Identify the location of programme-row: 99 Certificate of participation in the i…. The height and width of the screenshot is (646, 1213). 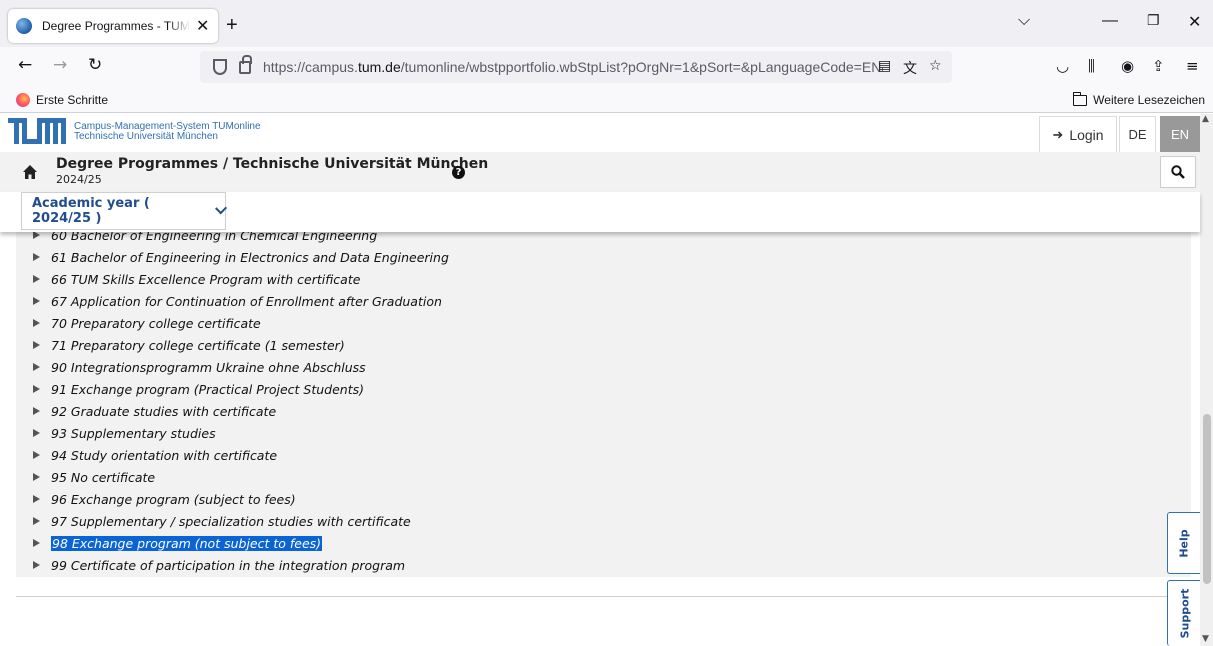
(603, 565).